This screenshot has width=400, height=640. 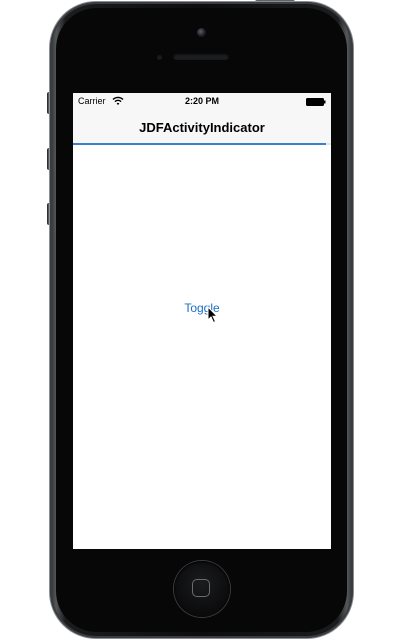 What do you see at coordinates (159, 57) in the screenshot?
I see `proximity-sensor` at bounding box center [159, 57].